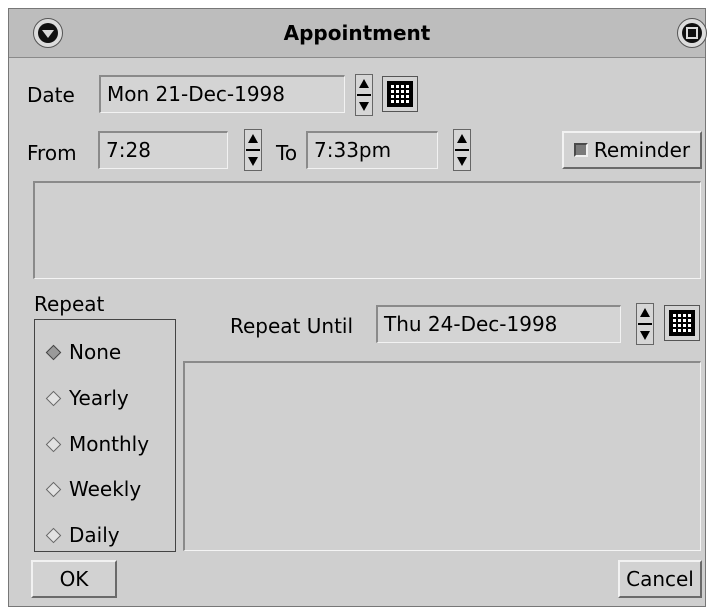  Describe the element at coordinates (95, 352) in the screenshot. I see `repeat-option-label: None` at that location.